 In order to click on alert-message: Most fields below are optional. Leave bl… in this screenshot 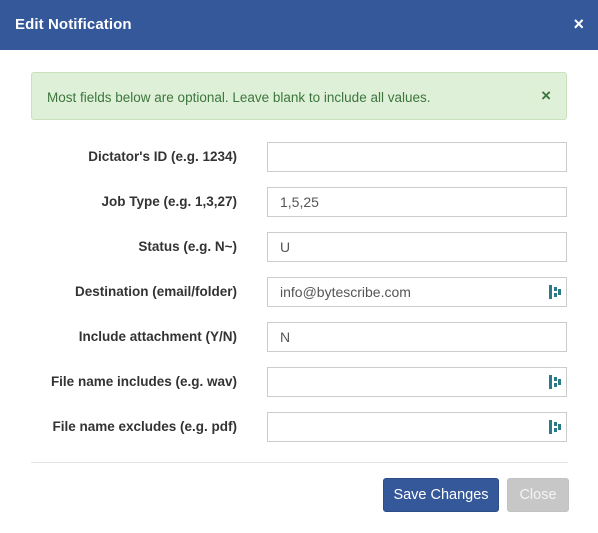, I will do `click(239, 97)`.